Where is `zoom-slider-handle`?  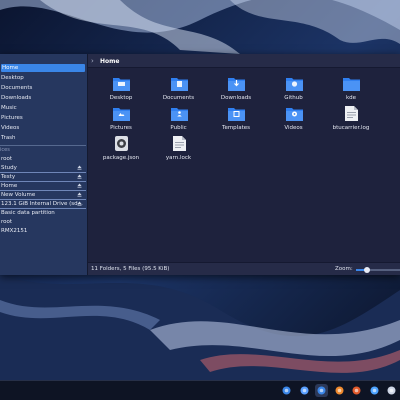 zoom-slider-handle is located at coordinates (367, 270).